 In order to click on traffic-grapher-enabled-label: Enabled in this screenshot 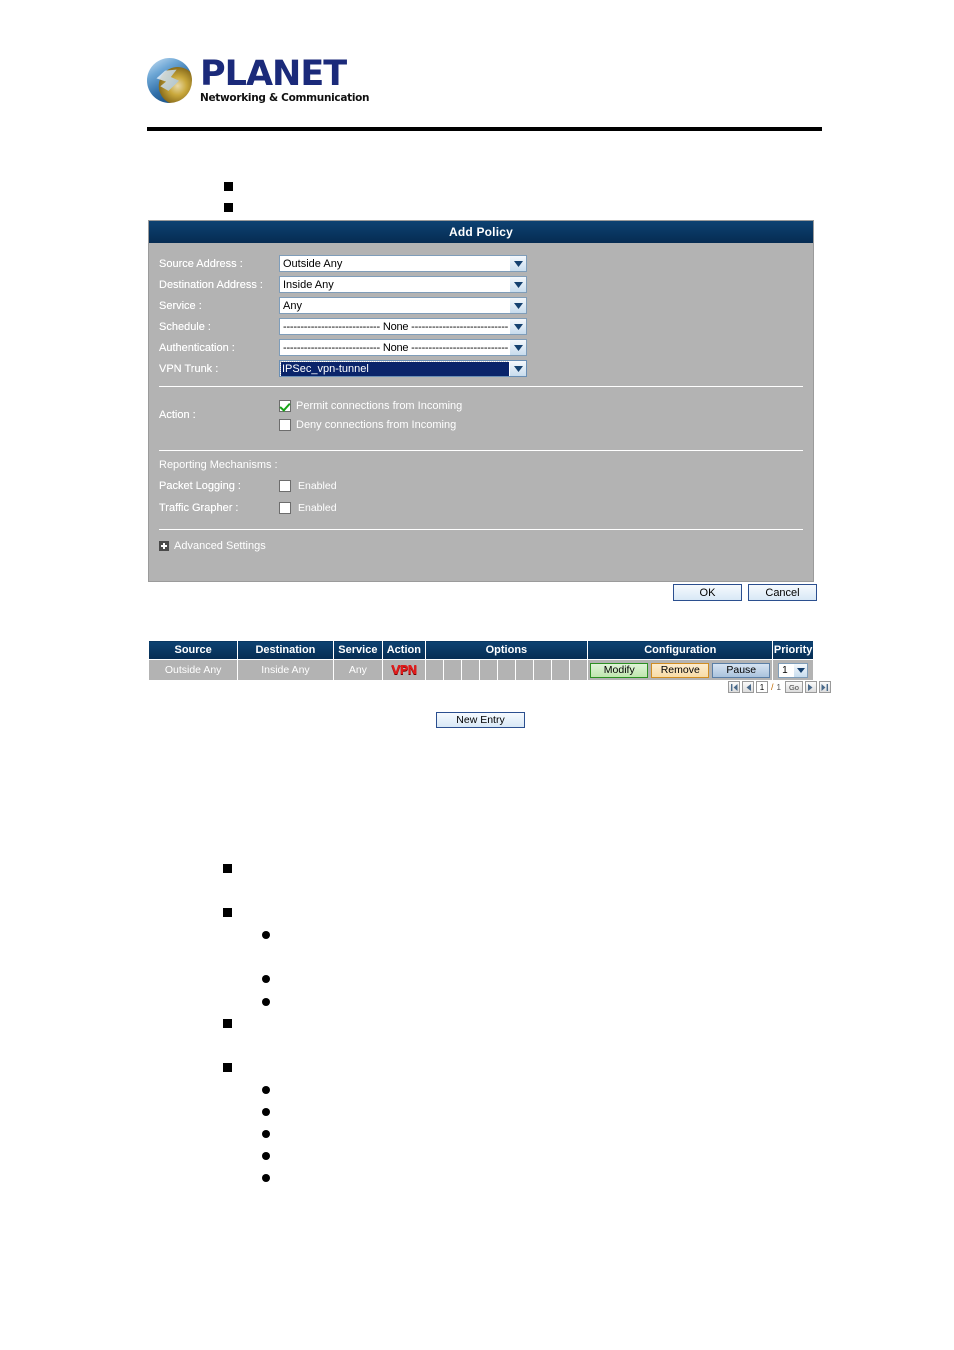, I will do `click(317, 508)`.